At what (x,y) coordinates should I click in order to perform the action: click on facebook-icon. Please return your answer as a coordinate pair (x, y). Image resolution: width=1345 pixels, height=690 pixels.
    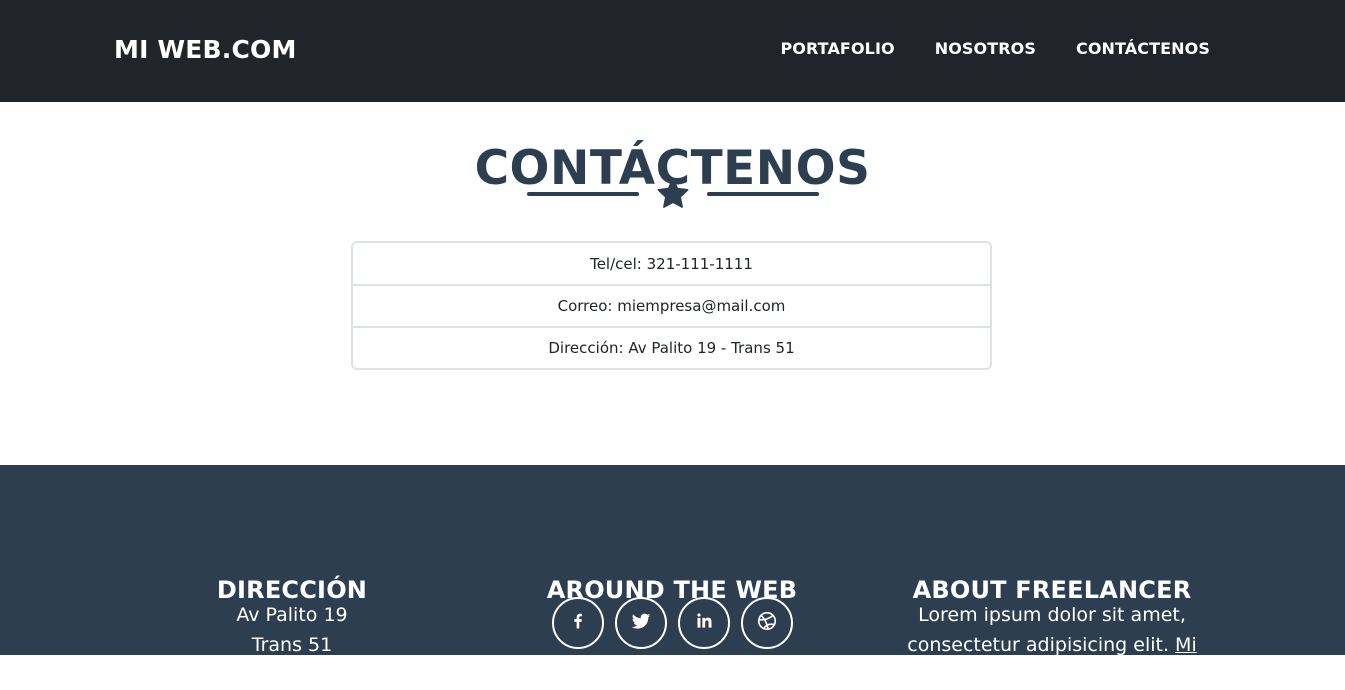
    Looking at the image, I should click on (578, 623).